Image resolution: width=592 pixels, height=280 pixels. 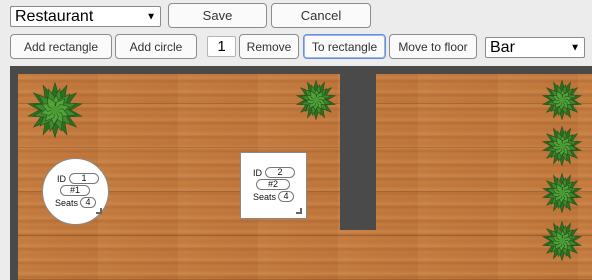 What do you see at coordinates (433, 46) in the screenshot?
I see `move-to-floor-button: Move to floor` at bounding box center [433, 46].